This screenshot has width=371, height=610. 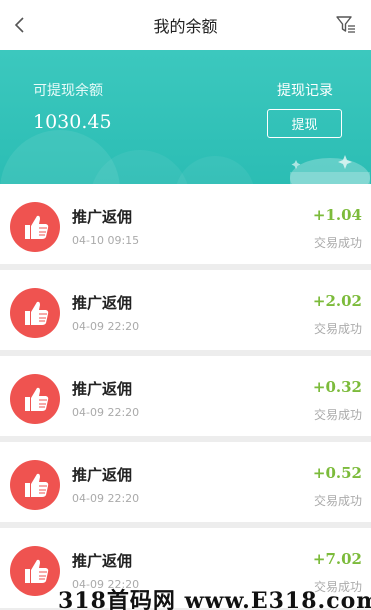 What do you see at coordinates (337, 387) in the screenshot?
I see `transaction-amount: +0.32` at bounding box center [337, 387].